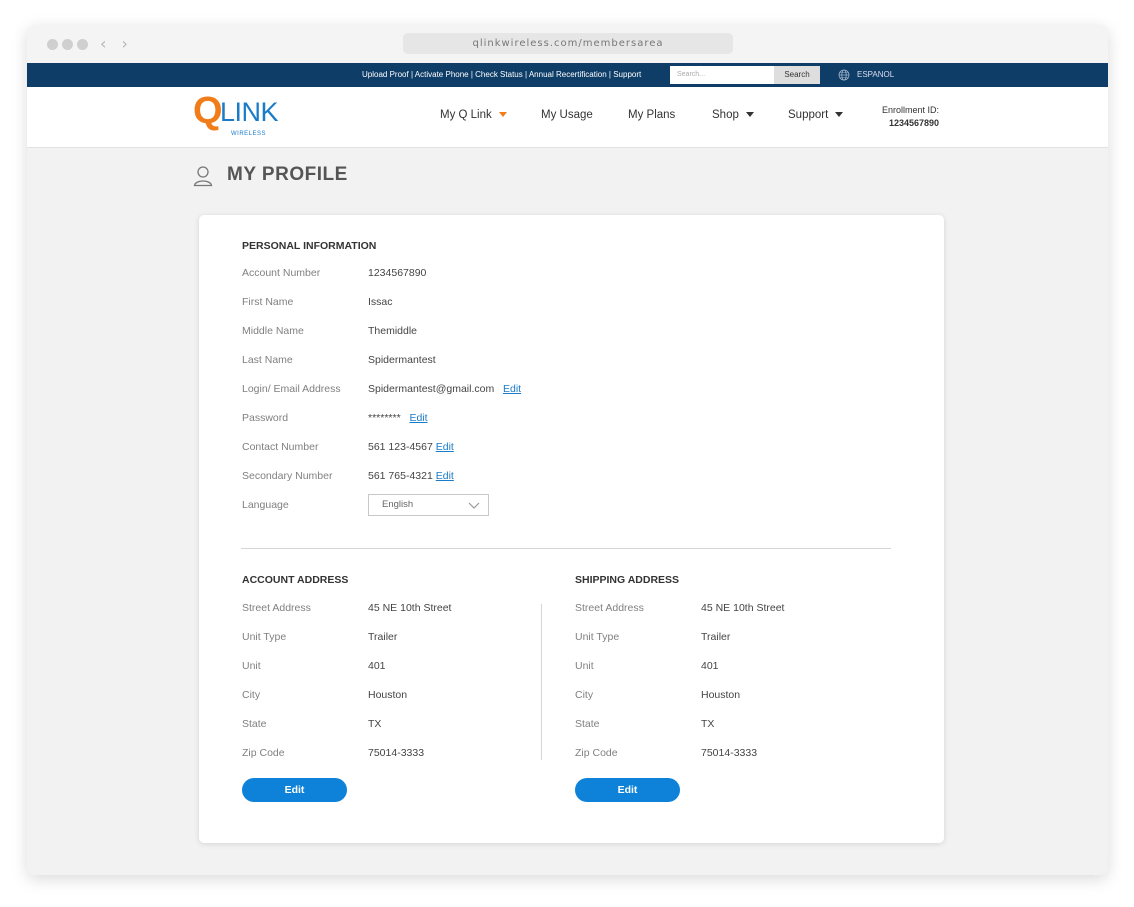 Image resolution: width=1134 pixels, height=907 pixels. Describe the element at coordinates (398, 504) in the screenshot. I see `language-selected-value: English` at that location.